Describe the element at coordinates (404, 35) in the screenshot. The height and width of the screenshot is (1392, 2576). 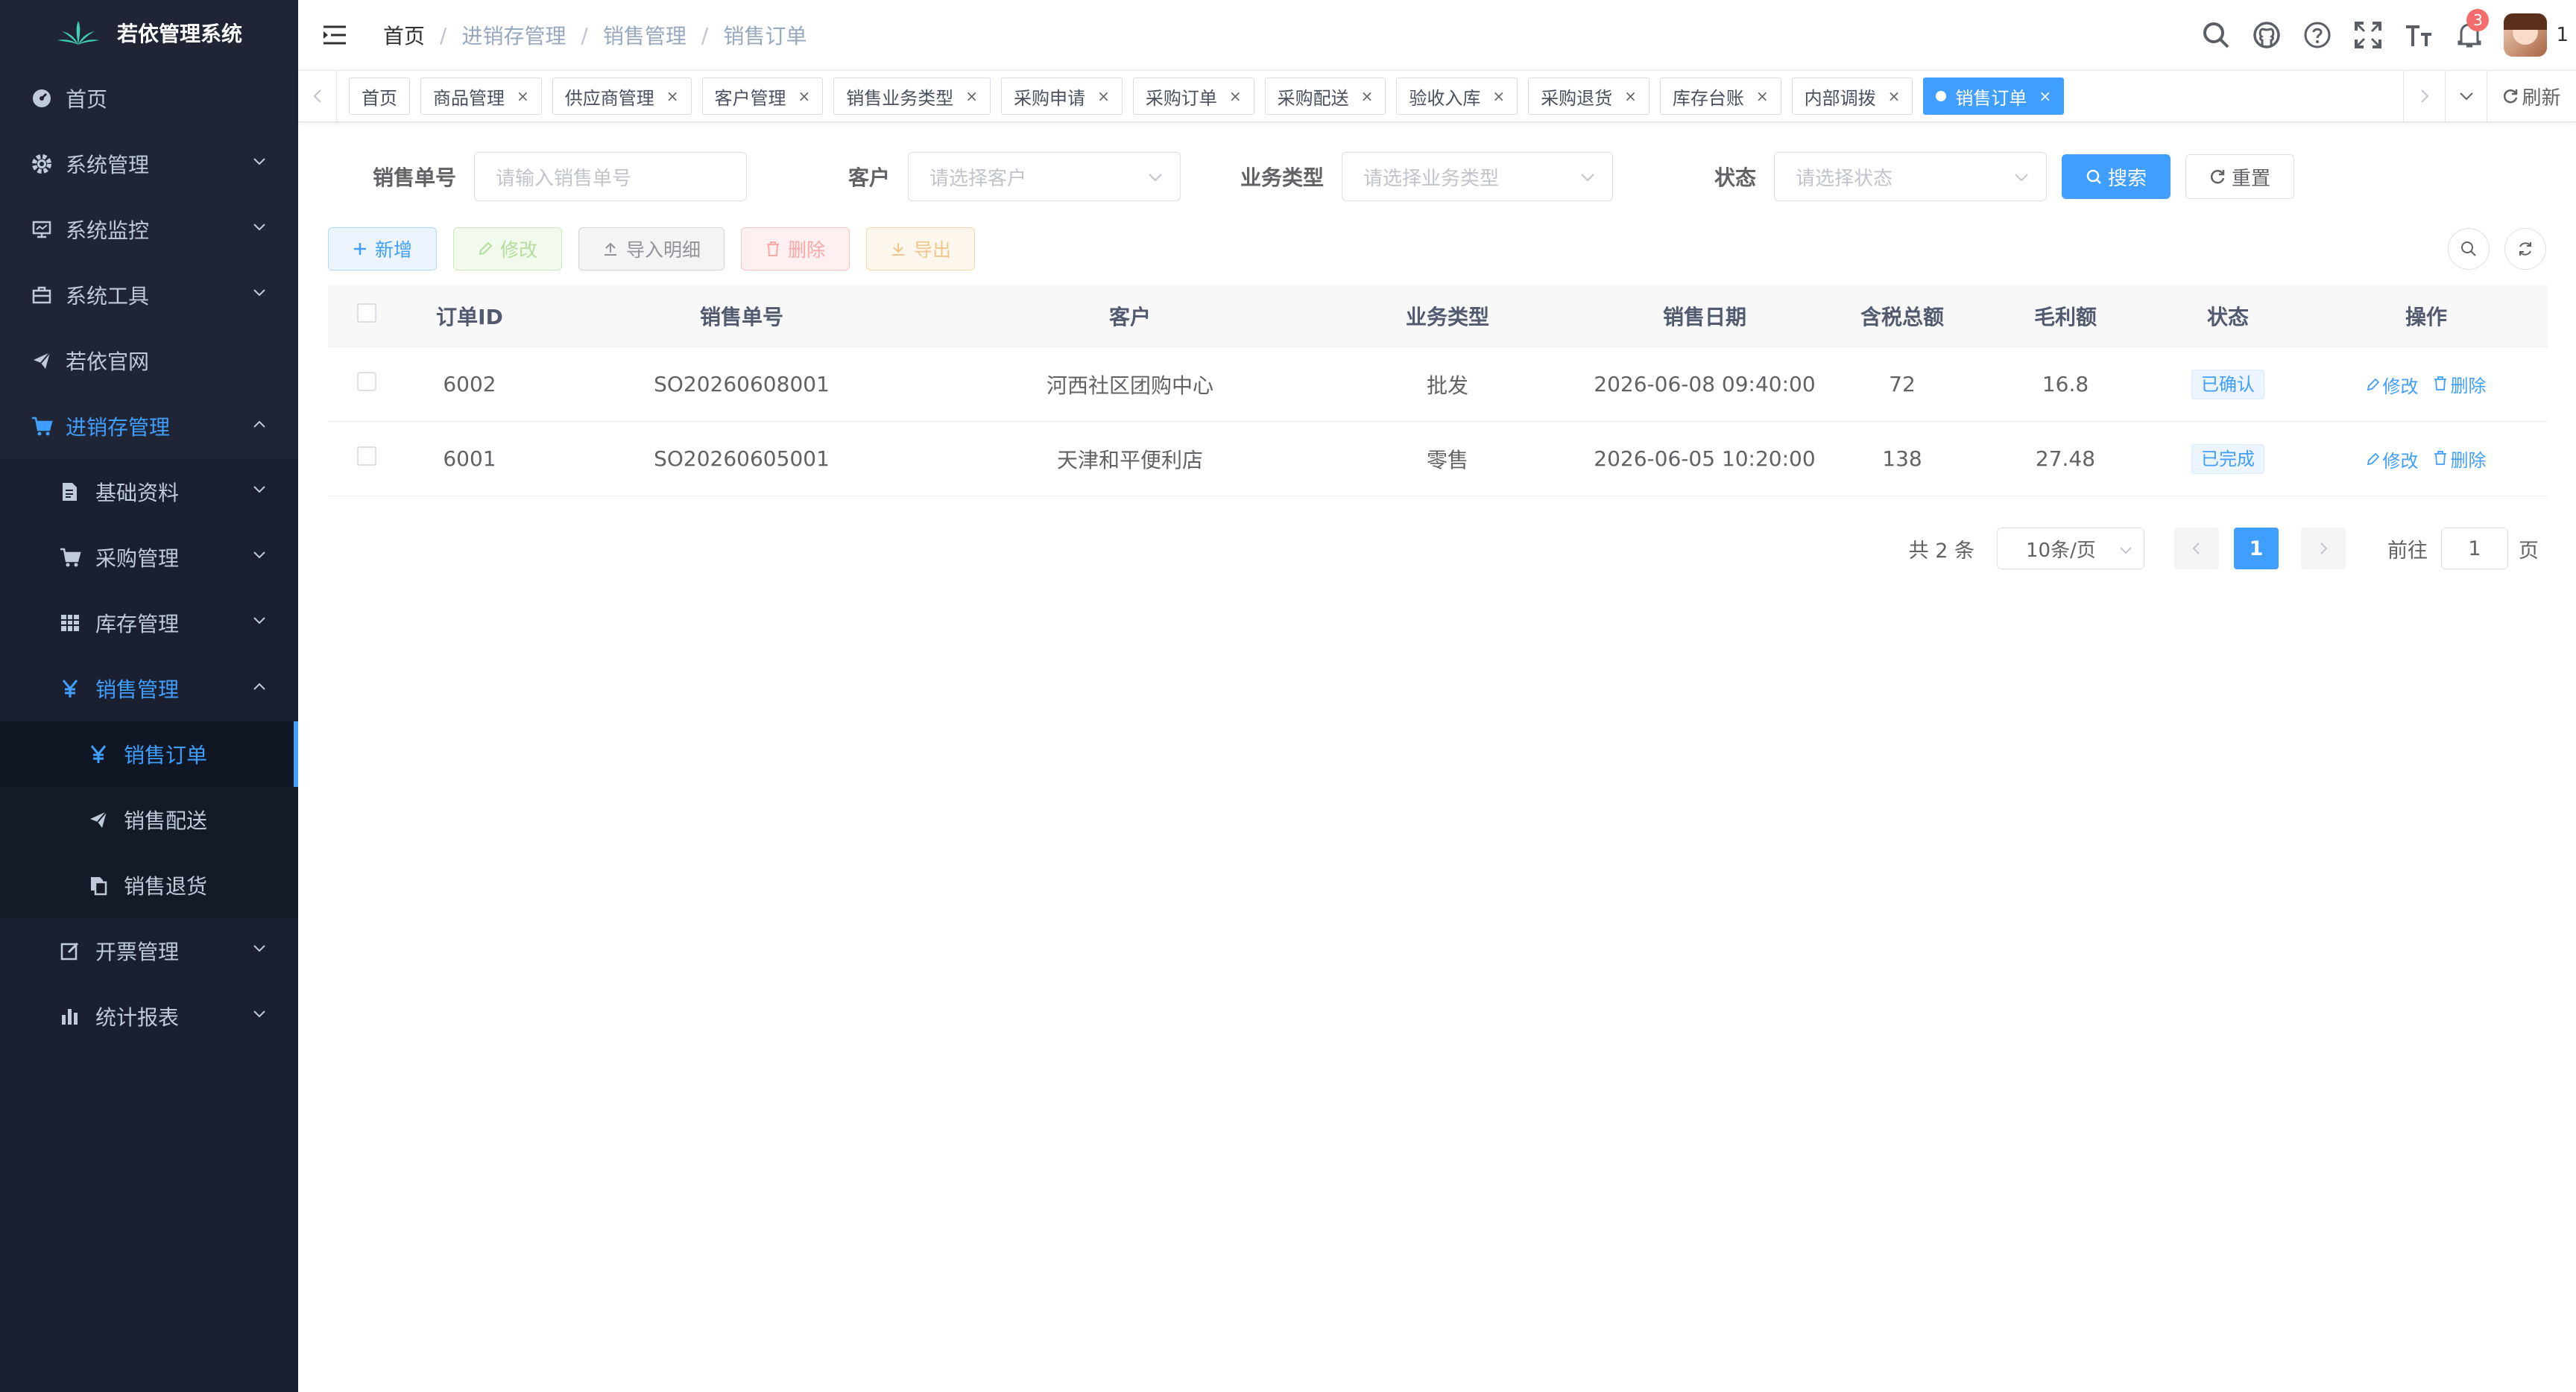
I see `breadcrumb-item-home: 首页` at that location.